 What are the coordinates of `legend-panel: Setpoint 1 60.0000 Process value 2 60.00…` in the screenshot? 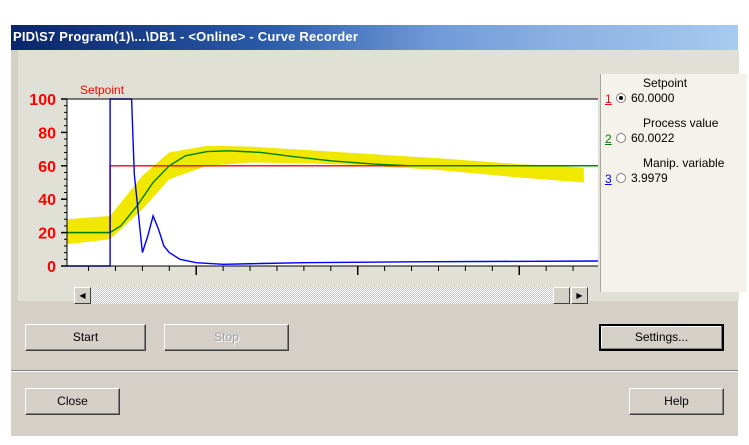 It's located at (673, 183).